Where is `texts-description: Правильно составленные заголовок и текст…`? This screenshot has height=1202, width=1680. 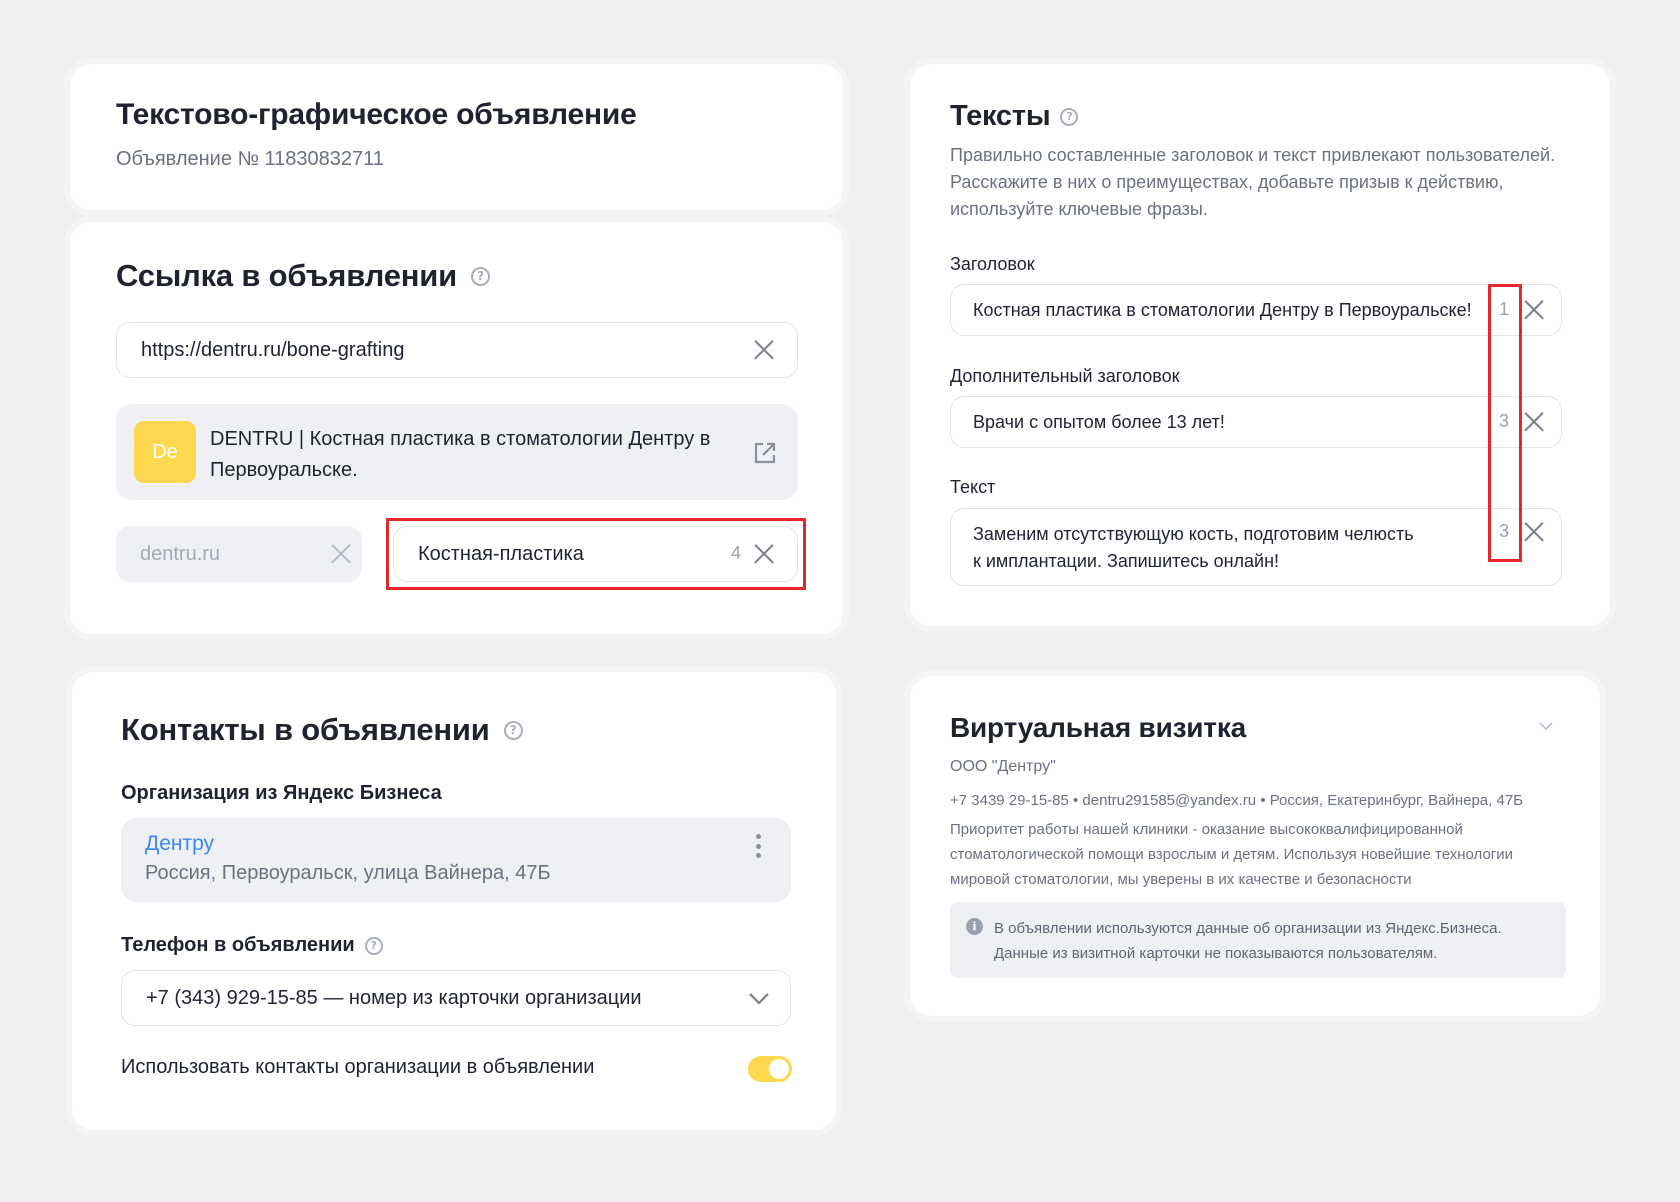 texts-description: Правильно составленные заголовок и текст… is located at coordinates (1253, 182).